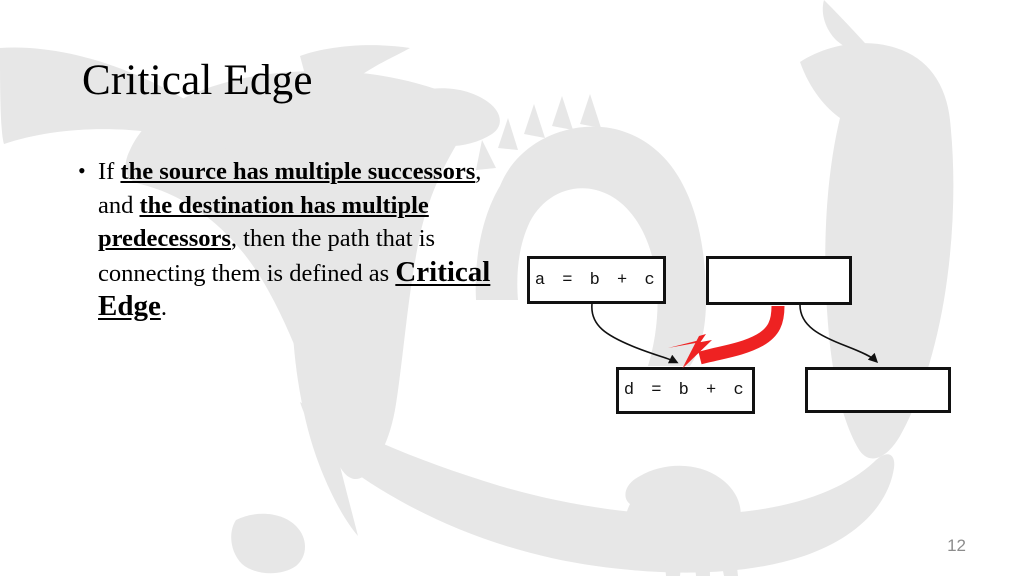 The width and height of the screenshot is (1024, 576). What do you see at coordinates (956, 545) in the screenshot?
I see `page-number: 12` at bounding box center [956, 545].